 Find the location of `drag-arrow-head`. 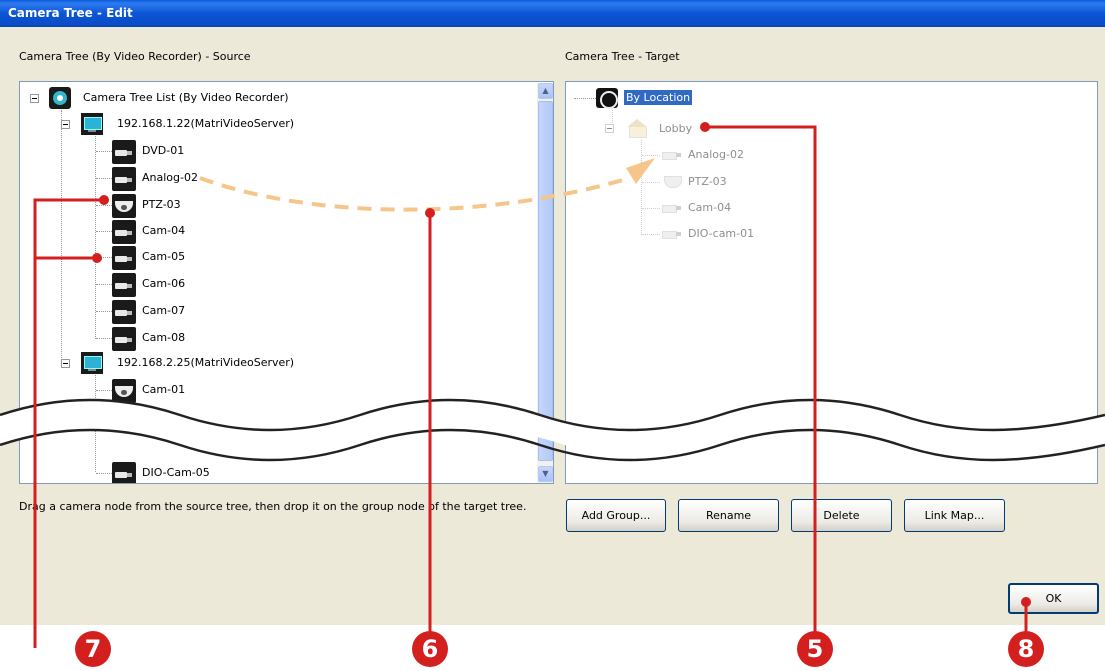

drag-arrow-head is located at coordinates (640, 171).